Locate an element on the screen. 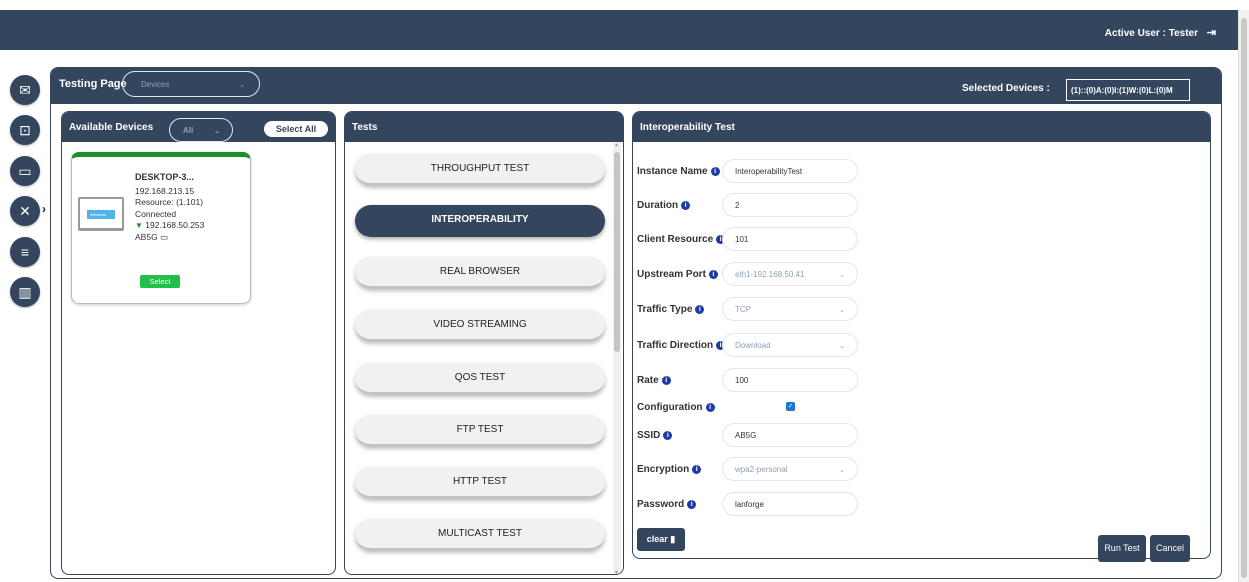 Image resolution: width=1249 pixels, height=582 pixels. configuration-checkbox: ✓ is located at coordinates (790, 406).